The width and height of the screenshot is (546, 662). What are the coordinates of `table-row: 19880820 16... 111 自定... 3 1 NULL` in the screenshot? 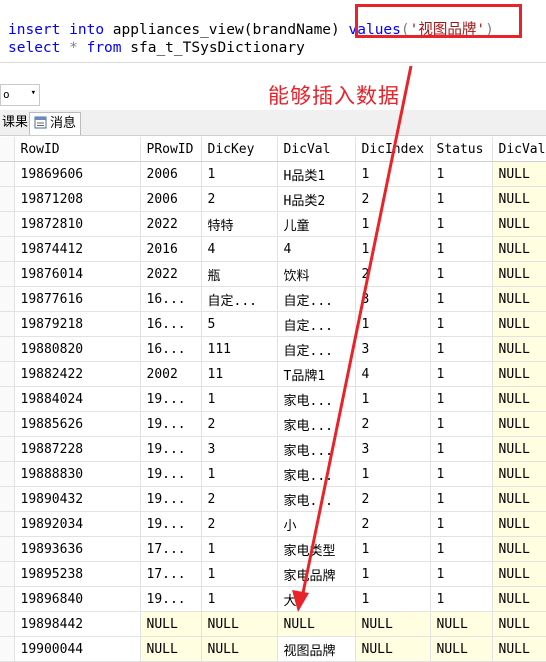 It's located at (273, 349).